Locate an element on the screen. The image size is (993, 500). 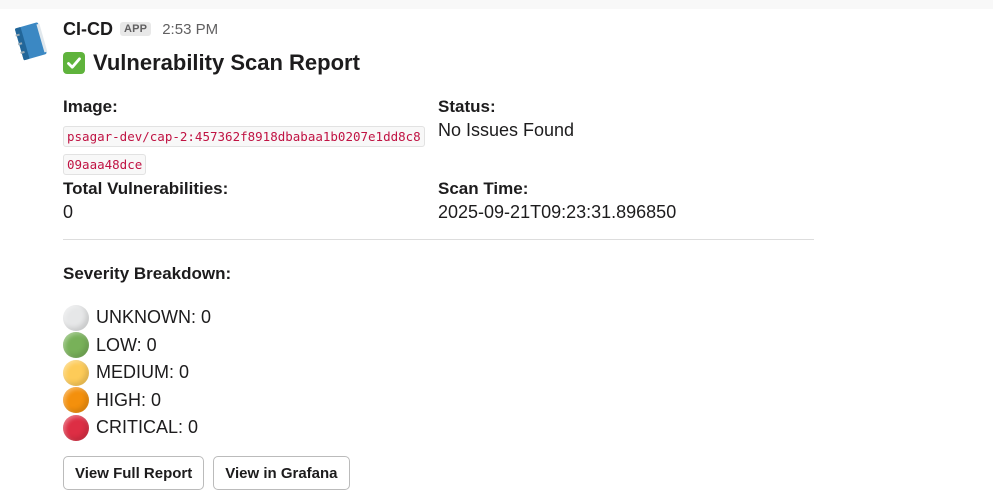
sender-name: CI-CD is located at coordinates (88, 29).